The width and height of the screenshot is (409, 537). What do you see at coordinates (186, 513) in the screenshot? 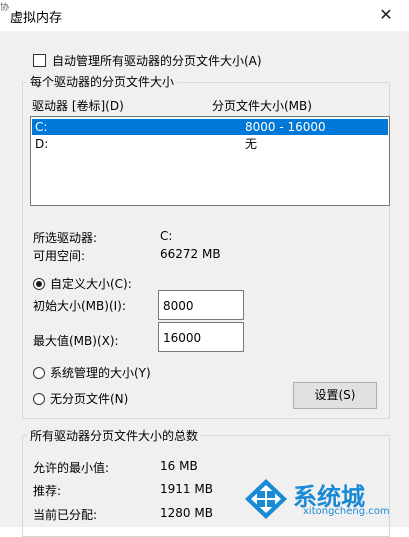
I see `allocated-value: 1280 MB` at bounding box center [186, 513].